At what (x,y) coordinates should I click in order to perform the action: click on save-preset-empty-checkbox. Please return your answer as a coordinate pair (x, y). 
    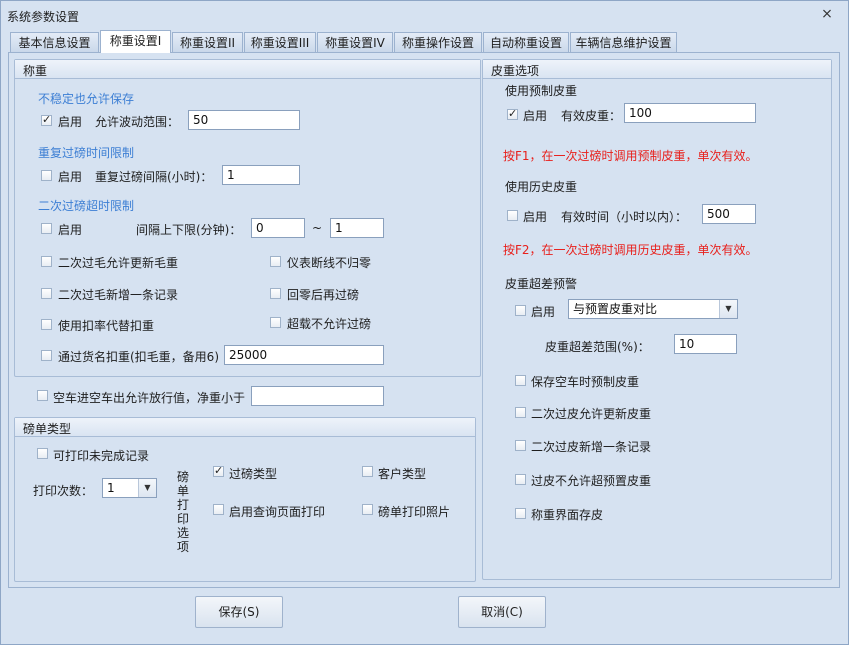
    Looking at the image, I should click on (520, 380).